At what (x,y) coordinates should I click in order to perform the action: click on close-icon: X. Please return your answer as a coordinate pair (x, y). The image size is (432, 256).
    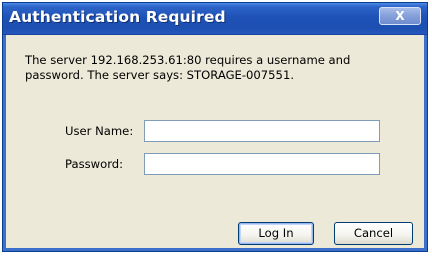
    Looking at the image, I should click on (400, 16).